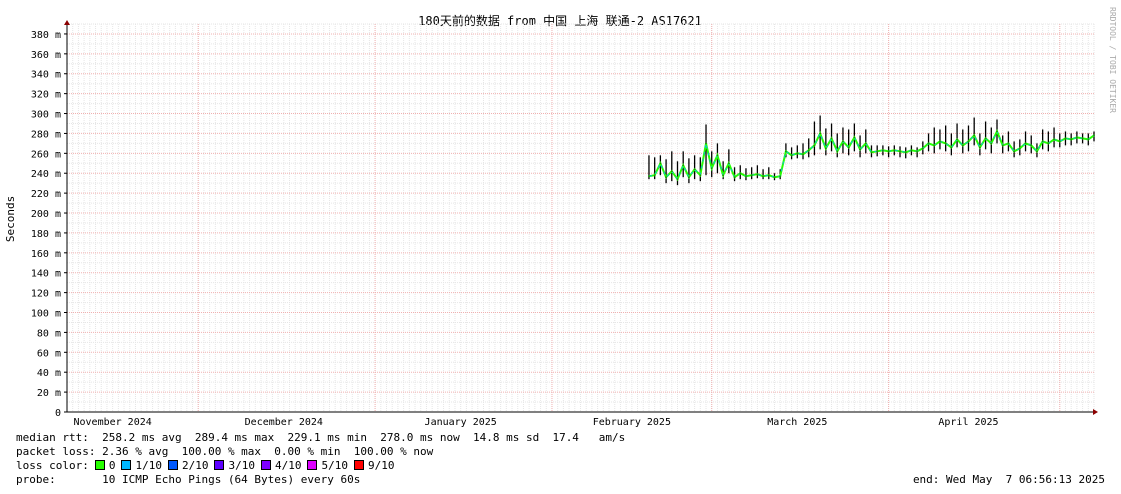 The height and width of the screenshot is (494, 1121). Describe the element at coordinates (46, 115) in the screenshot. I see `y-tick-label: 300 m` at that location.